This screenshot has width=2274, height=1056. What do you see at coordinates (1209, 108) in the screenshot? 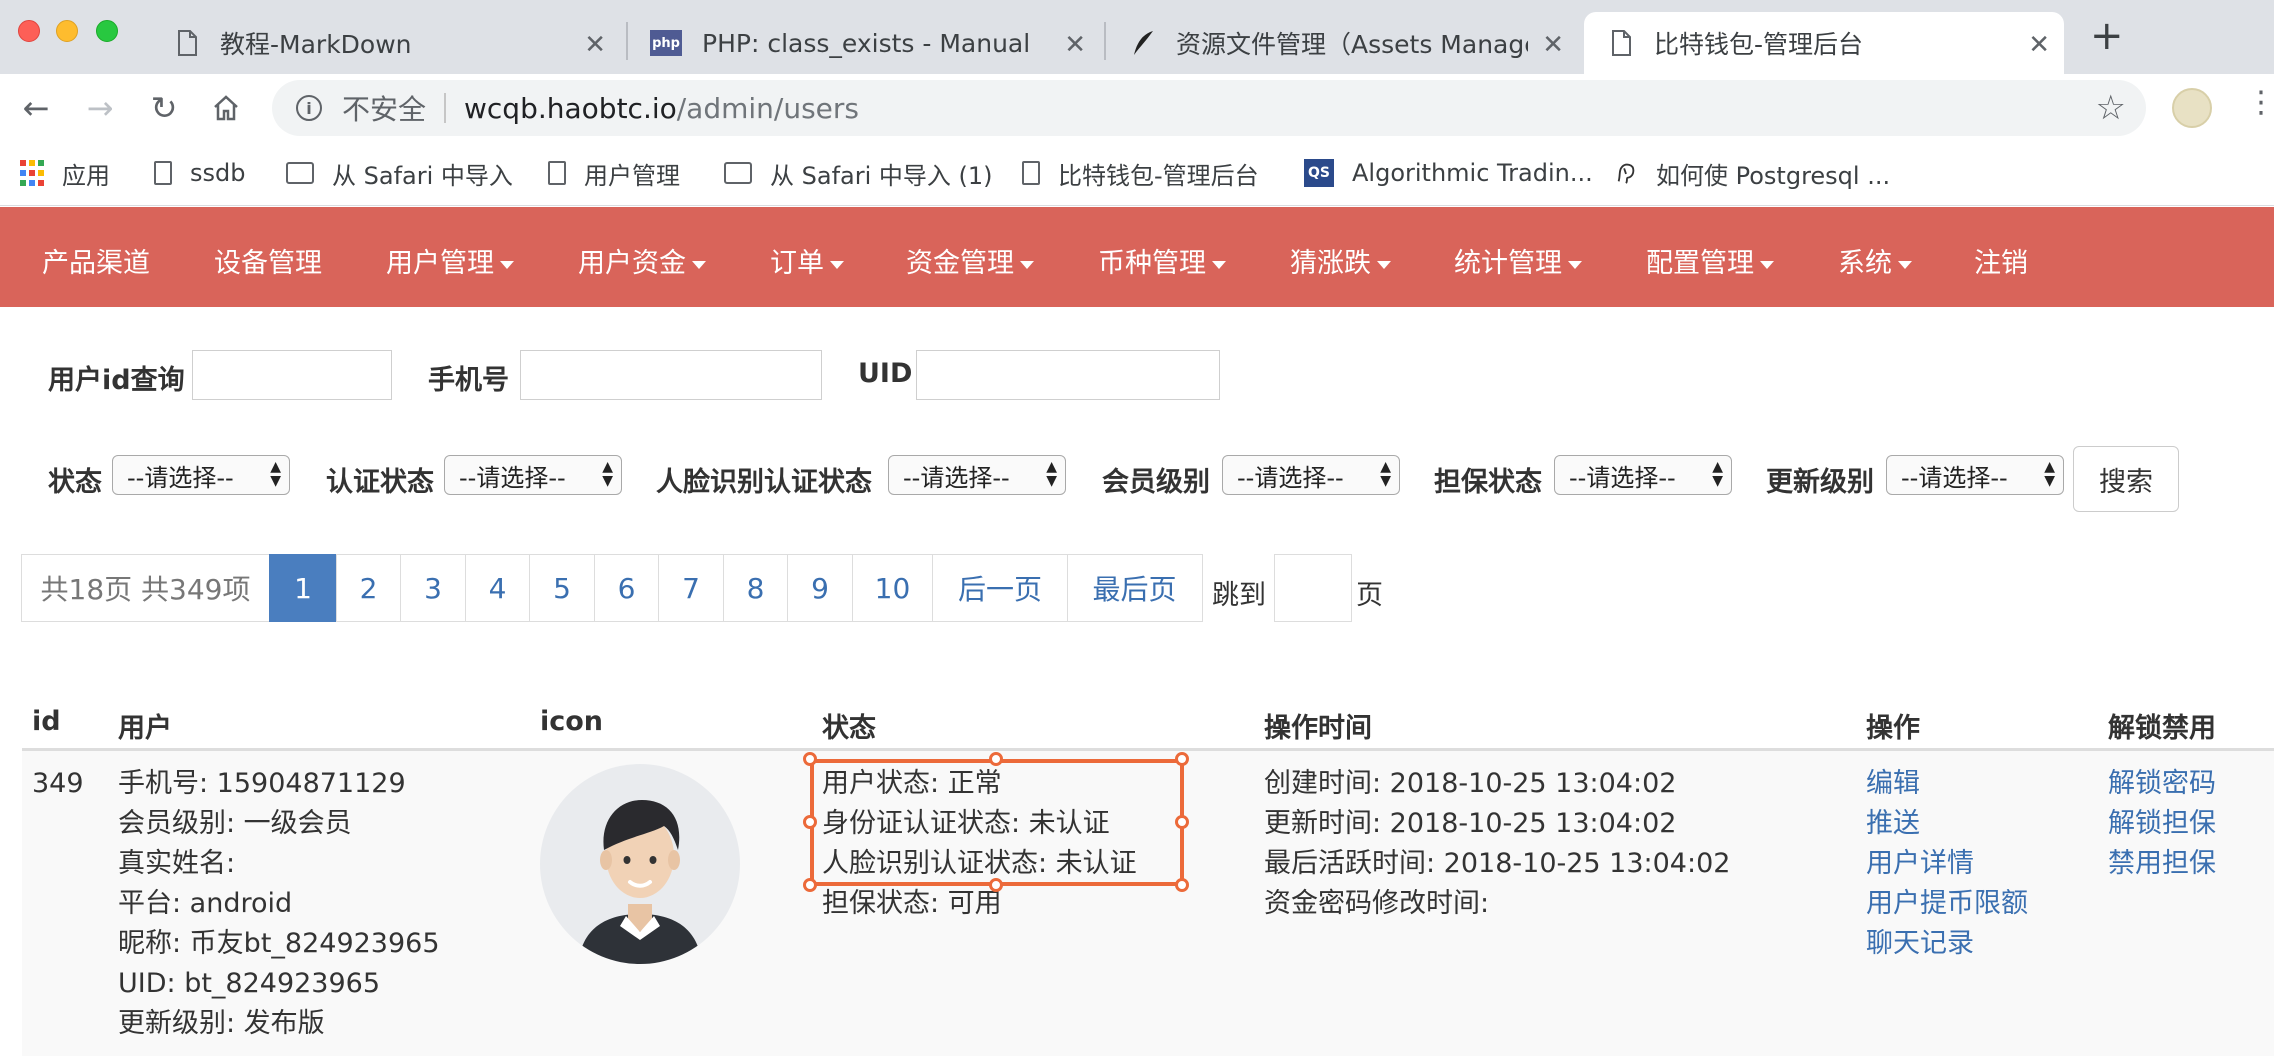
I see `address-bar: i 不安全 wcqb.haobtc.io/admin/users ☆` at bounding box center [1209, 108].